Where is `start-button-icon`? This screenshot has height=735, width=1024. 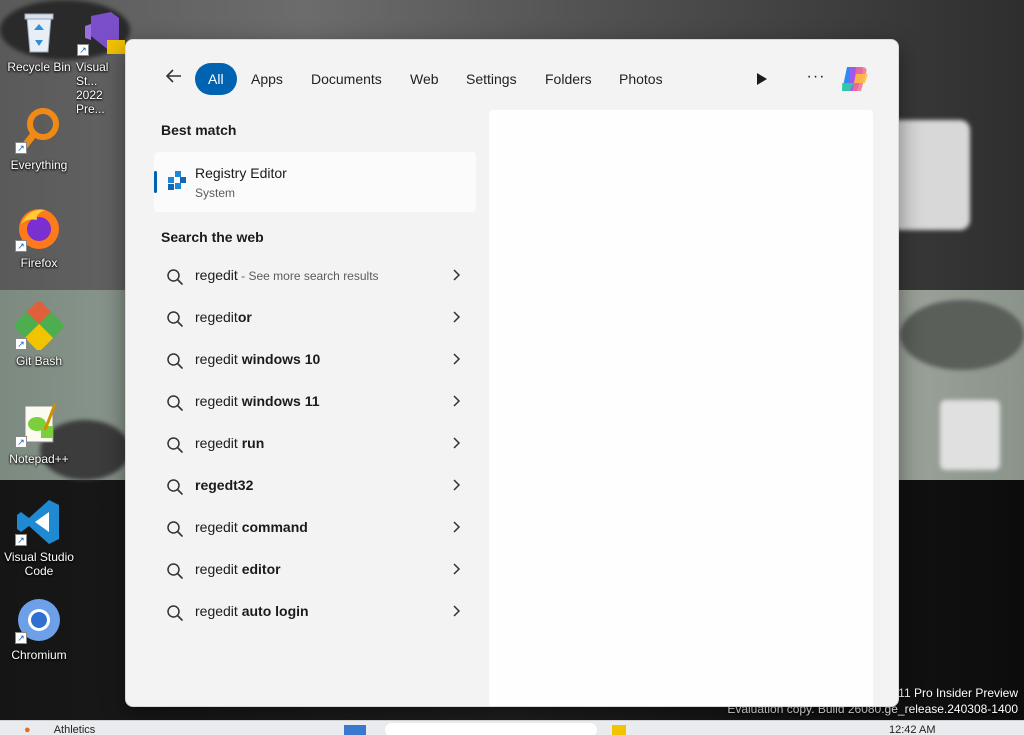
start-button-icon is located at coordinates (355, 730).